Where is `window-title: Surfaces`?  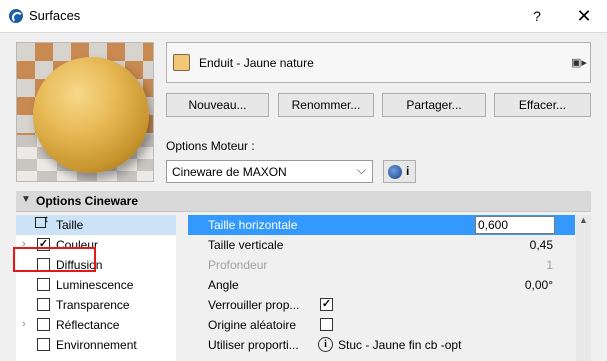 window-title: Surfaces is located at coordinates (55, 15).